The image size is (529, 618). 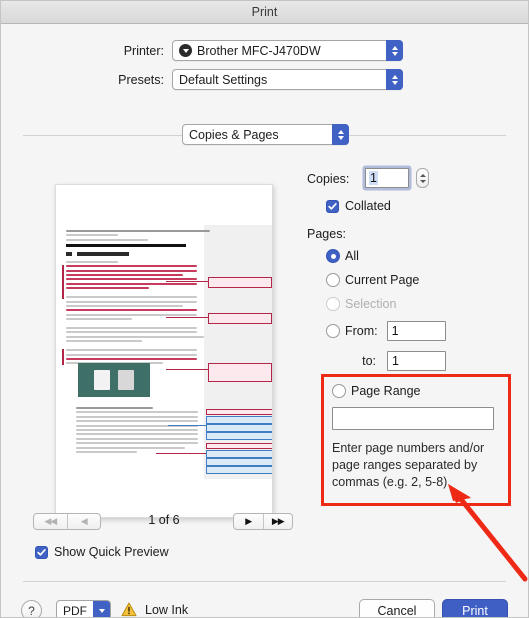 What do you see at coordinates (416, 331) in the screenshot?
I see `pages-from-input: 1` at bounding box center [416, 331].